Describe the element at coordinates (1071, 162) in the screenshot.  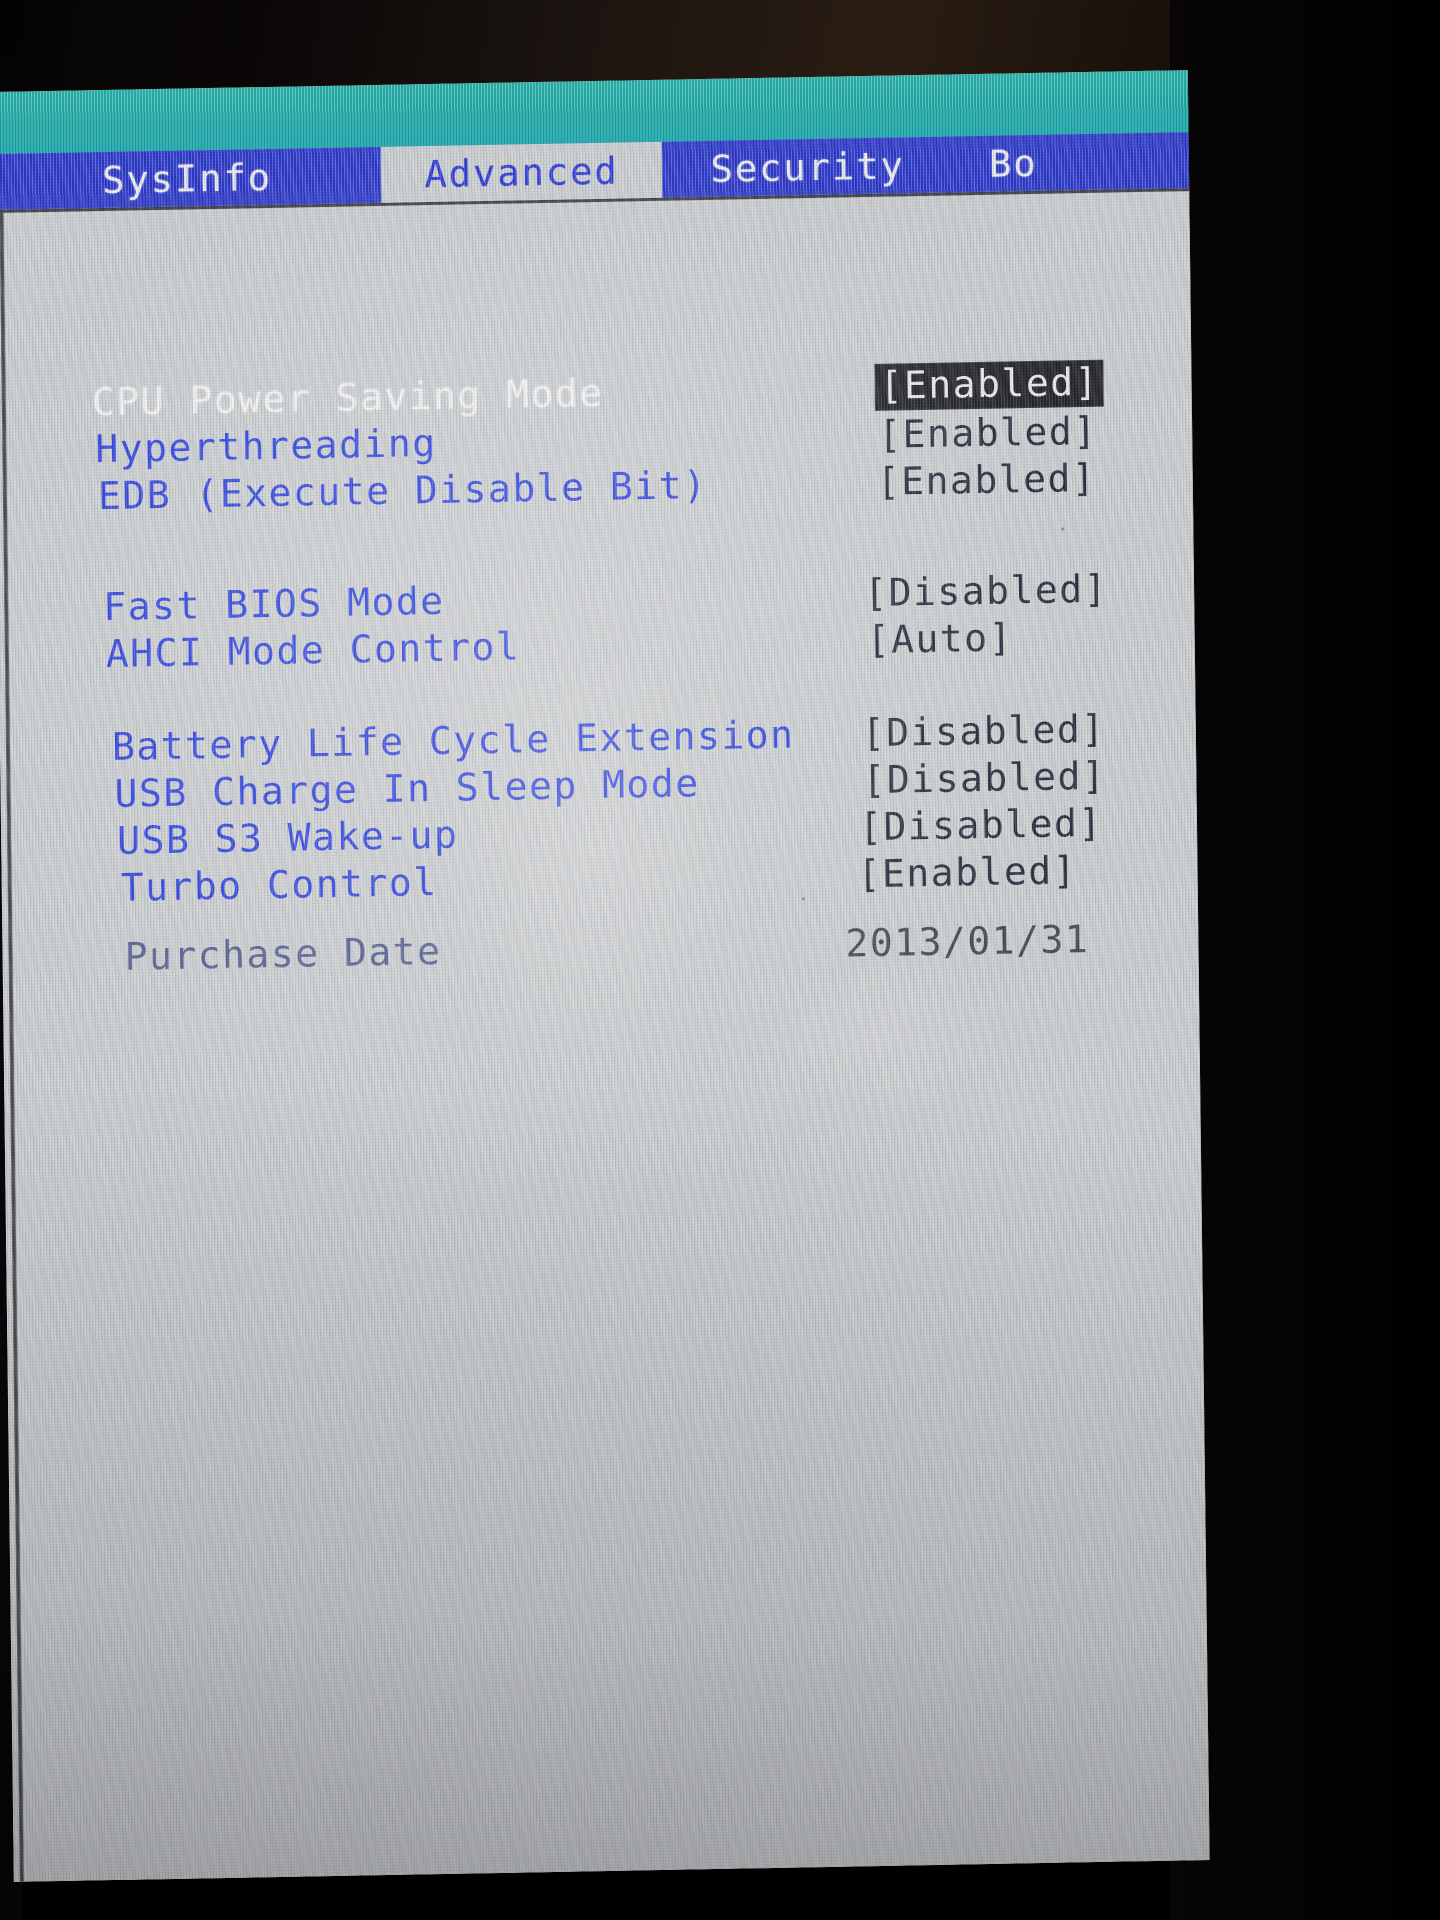
I see `tab-boot: Bo` at that location.